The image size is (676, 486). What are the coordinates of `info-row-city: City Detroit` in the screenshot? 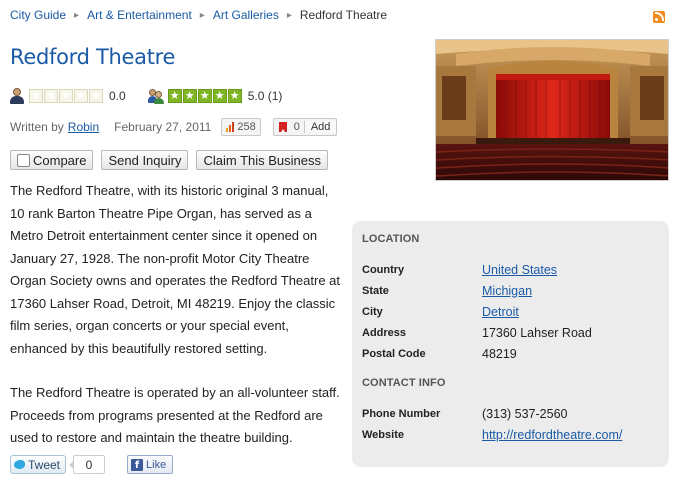 It's located at (510, 311).